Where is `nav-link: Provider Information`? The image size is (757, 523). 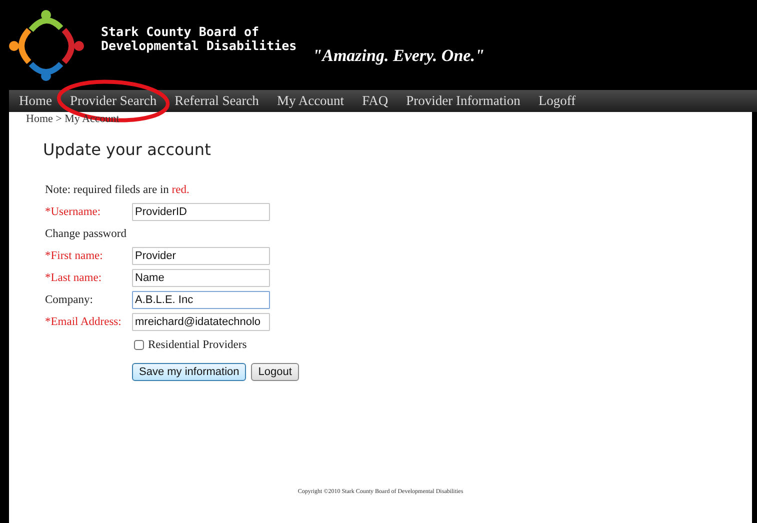
nav-link: Provider Information is located at coordinates (463, 100).